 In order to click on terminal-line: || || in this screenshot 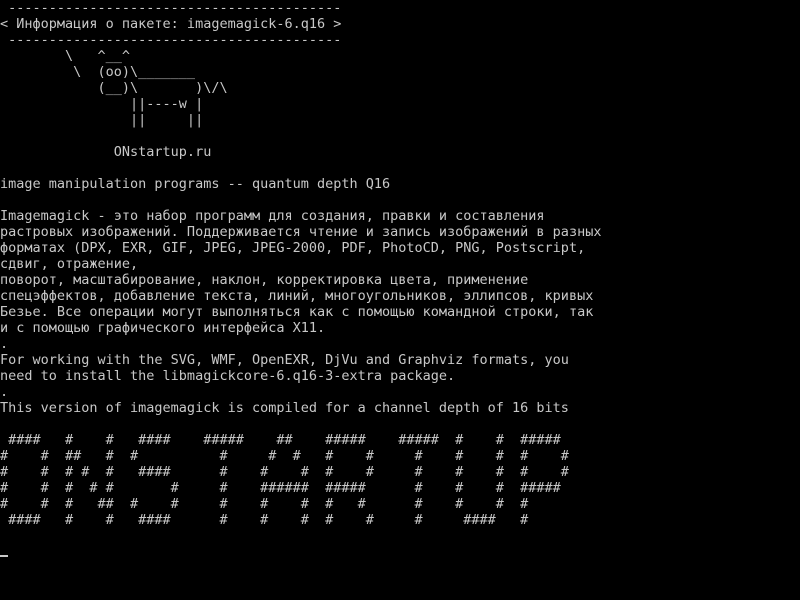, I will do `click(102, 120)`.